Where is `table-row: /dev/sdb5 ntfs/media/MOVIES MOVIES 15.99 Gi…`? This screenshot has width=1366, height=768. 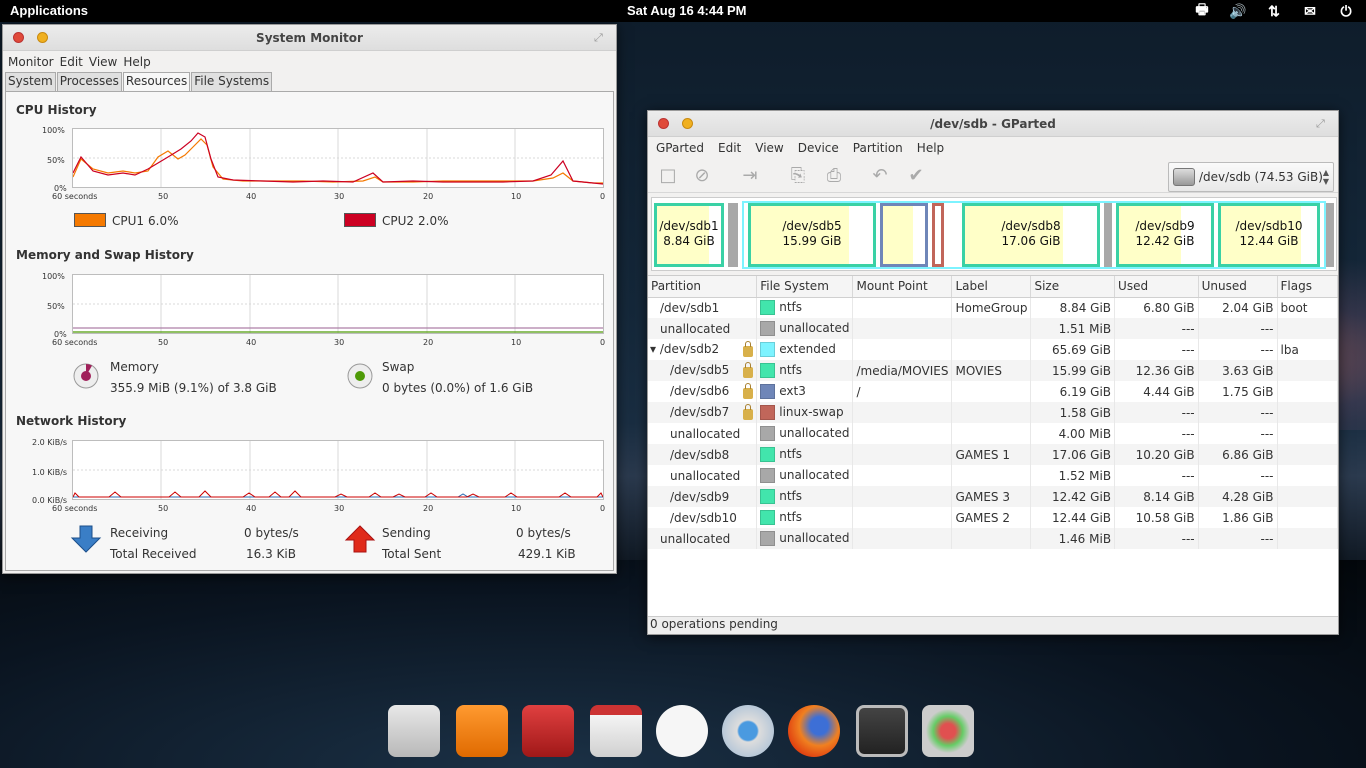
table-row: /dev/sdb5 ntfs/media/MOVIES MOVIES 15.99 Gi… is located at coordinates (993, 370).